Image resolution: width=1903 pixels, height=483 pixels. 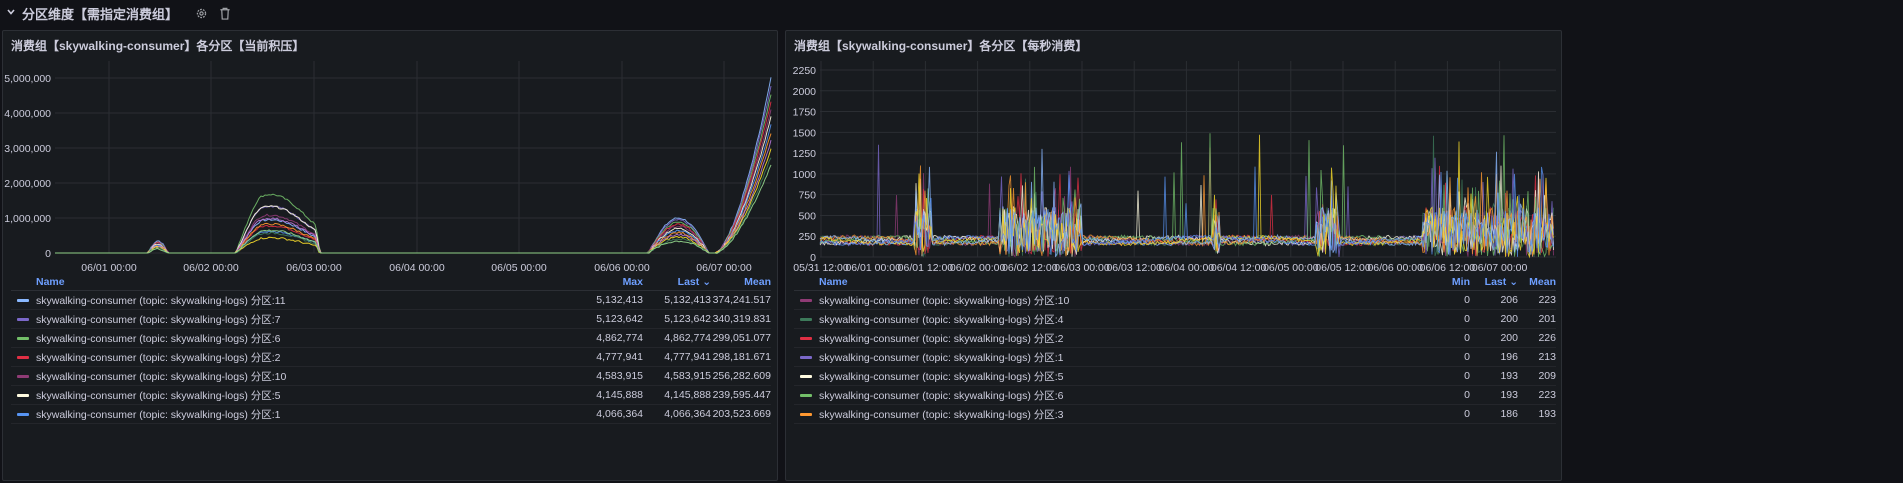 What do you see at coordinates (613, 282) in the screenshot?
I see `legend-col-max: Max` at bounding box center [613, 282].